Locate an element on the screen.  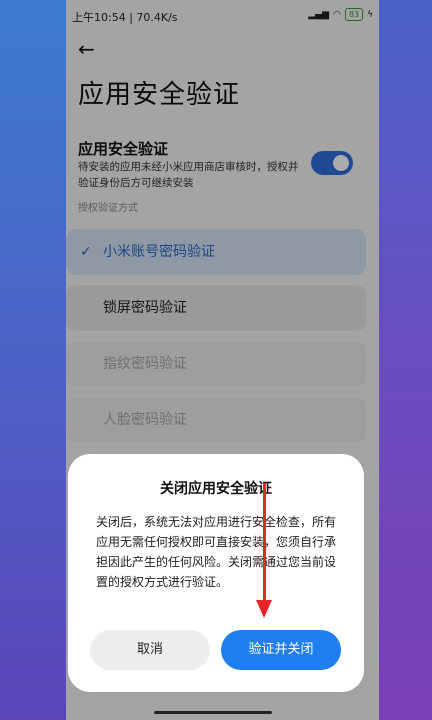
annotation-arrow-line is located at coordinates (264, 544).